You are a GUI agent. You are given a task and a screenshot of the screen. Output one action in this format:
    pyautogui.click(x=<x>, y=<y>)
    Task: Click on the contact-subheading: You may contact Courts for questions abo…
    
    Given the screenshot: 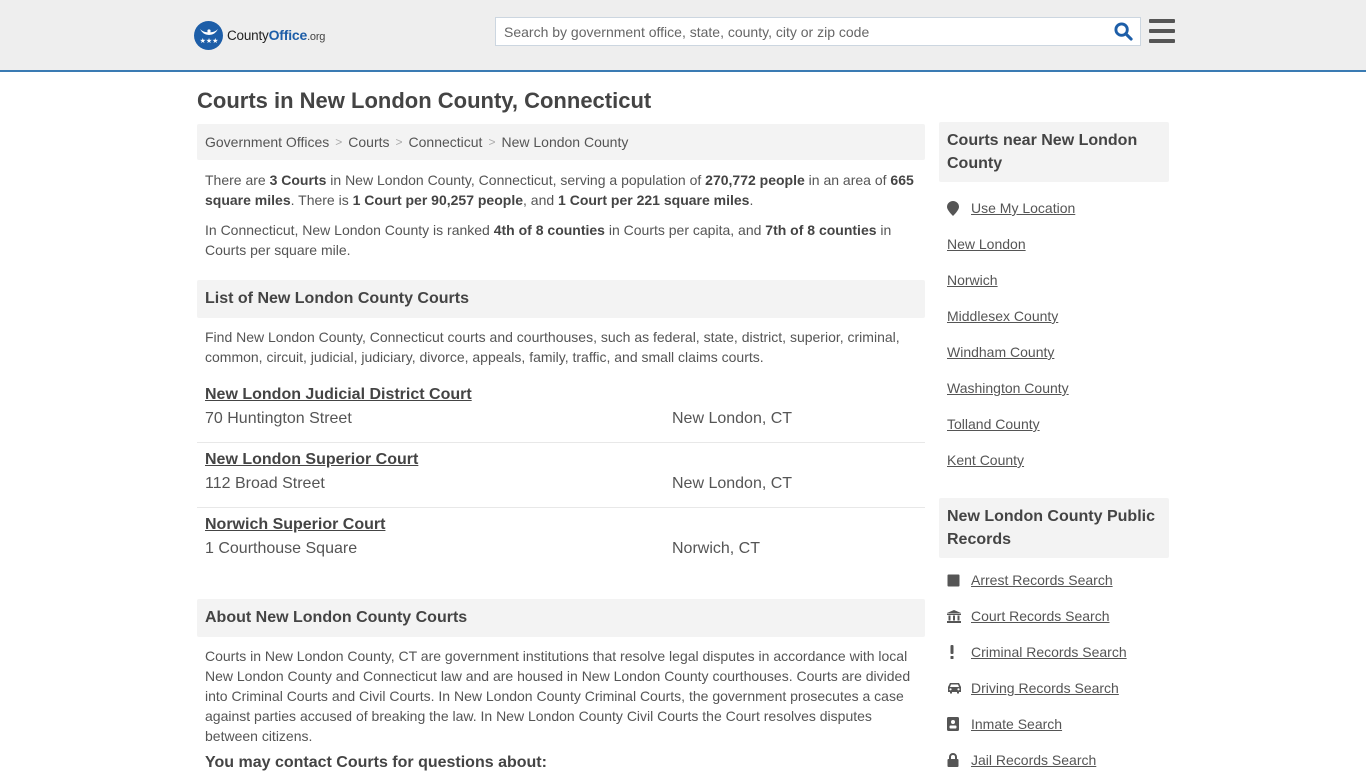 What is the action you would take?
    pyautogui.click(x=376, y=762)
    